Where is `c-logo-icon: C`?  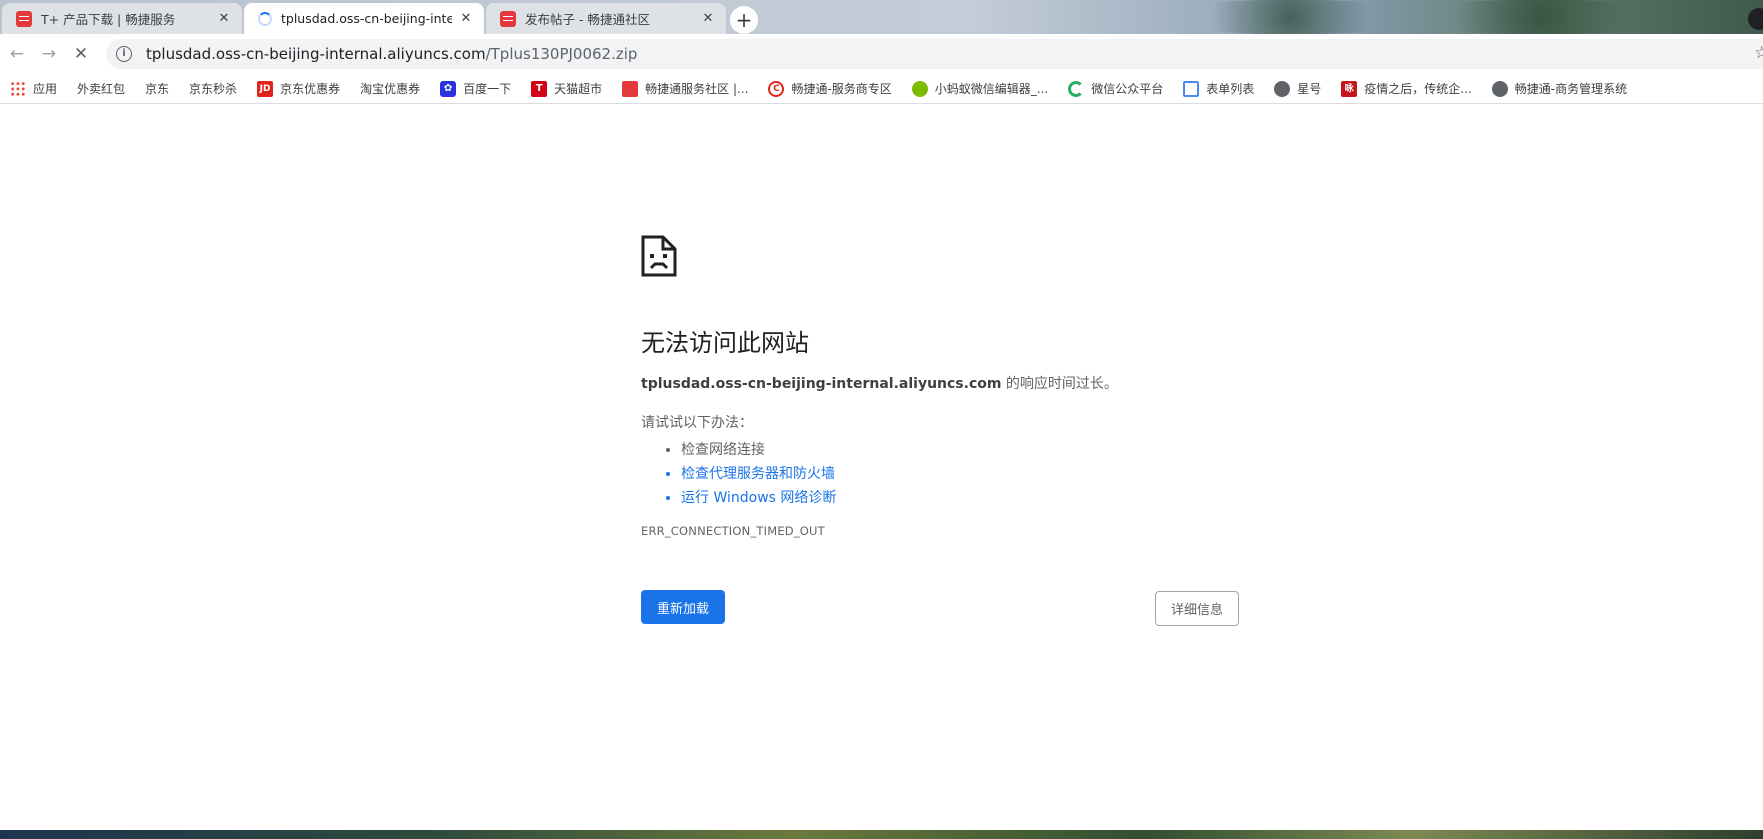
c-logo-icon: C is located at coordinates (776, 88).